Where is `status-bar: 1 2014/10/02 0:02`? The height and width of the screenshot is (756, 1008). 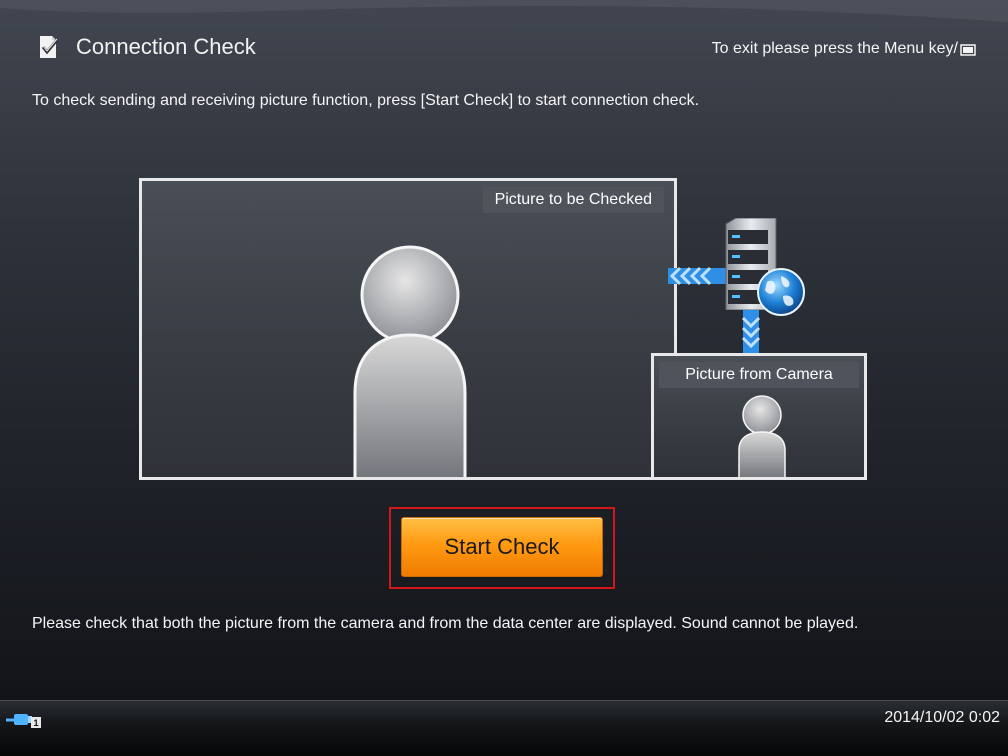
status-bar: 1 2014/10/02 0:02 is located at coordinates (504, 728).